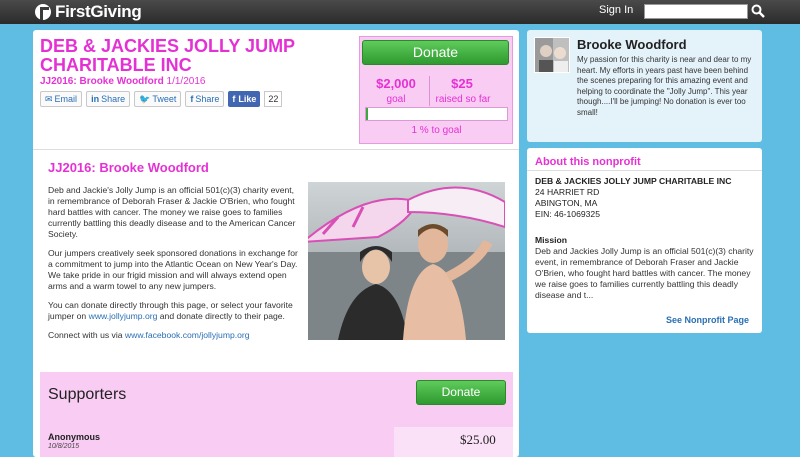 The height and width of the screenshot is (457, 800). Describe the element at coordinates (187, 335) in the screenshot. I see `facebook-page-link: www.facebook.com/jollyjump.org` at that location.